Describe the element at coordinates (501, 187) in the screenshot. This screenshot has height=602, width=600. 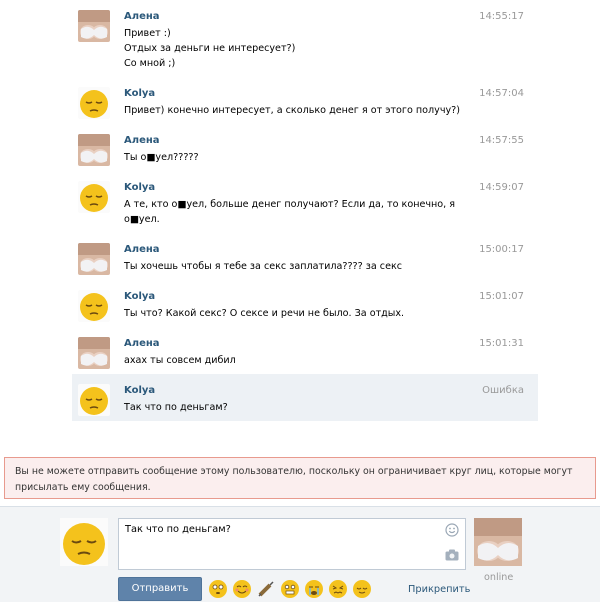
I see `message-time: 14:59:07` at that location.